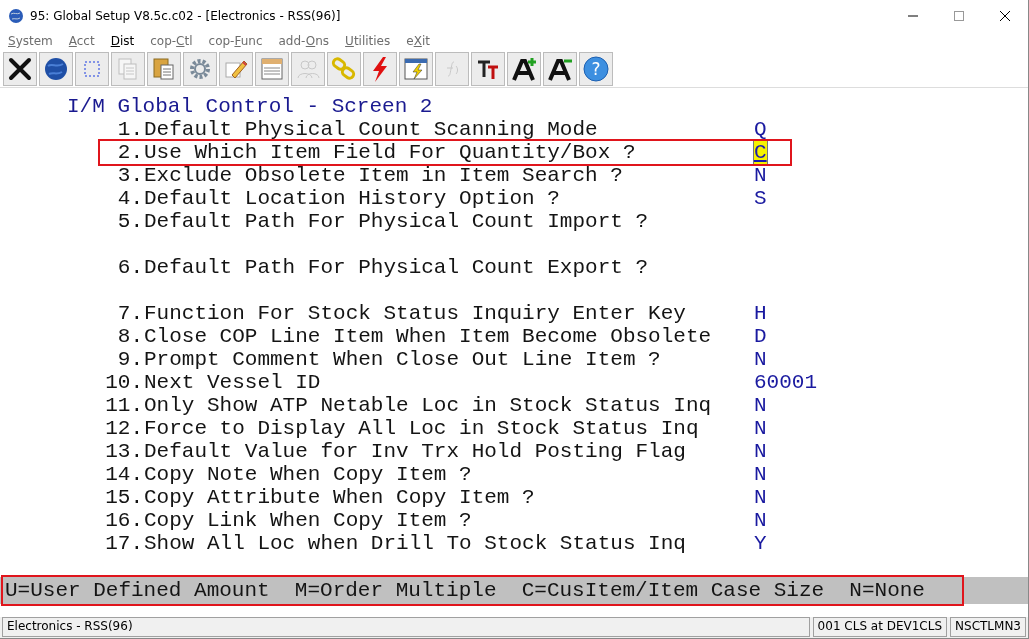 Image resolution: width=1029 pixels, height=639 pixels. Describe the element at coordinates (371, 129) in the screenshot. I see `field-label: Default Physical Count Scanning Mode` at that location.